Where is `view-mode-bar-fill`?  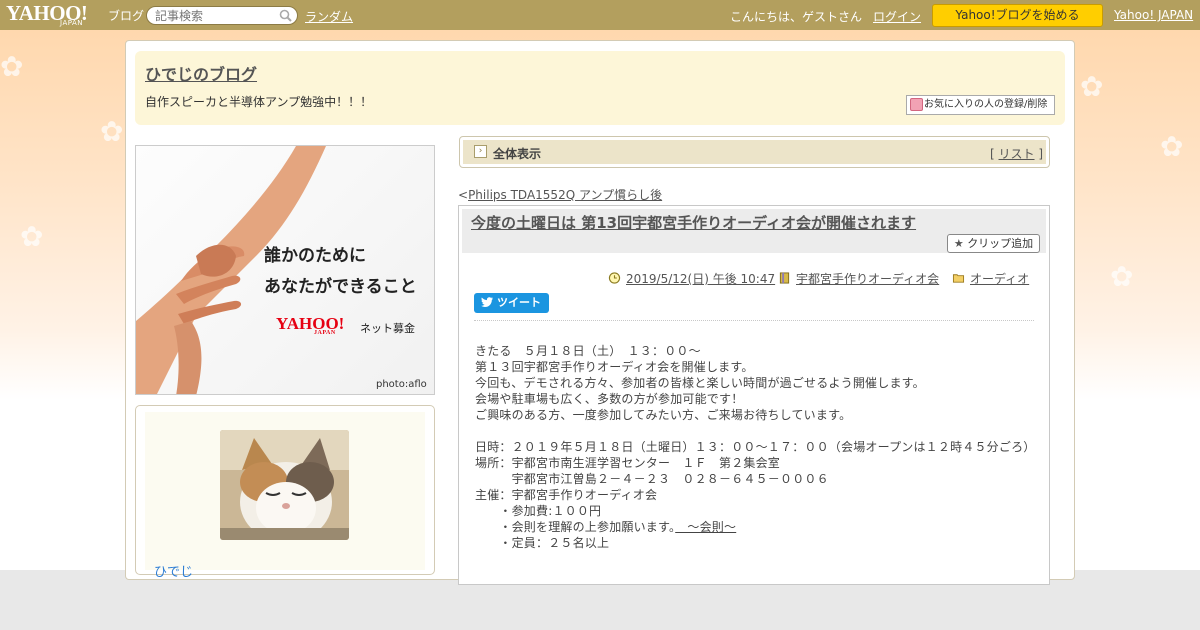
view-mode-bar-fill is located at coordinates (754, 152).